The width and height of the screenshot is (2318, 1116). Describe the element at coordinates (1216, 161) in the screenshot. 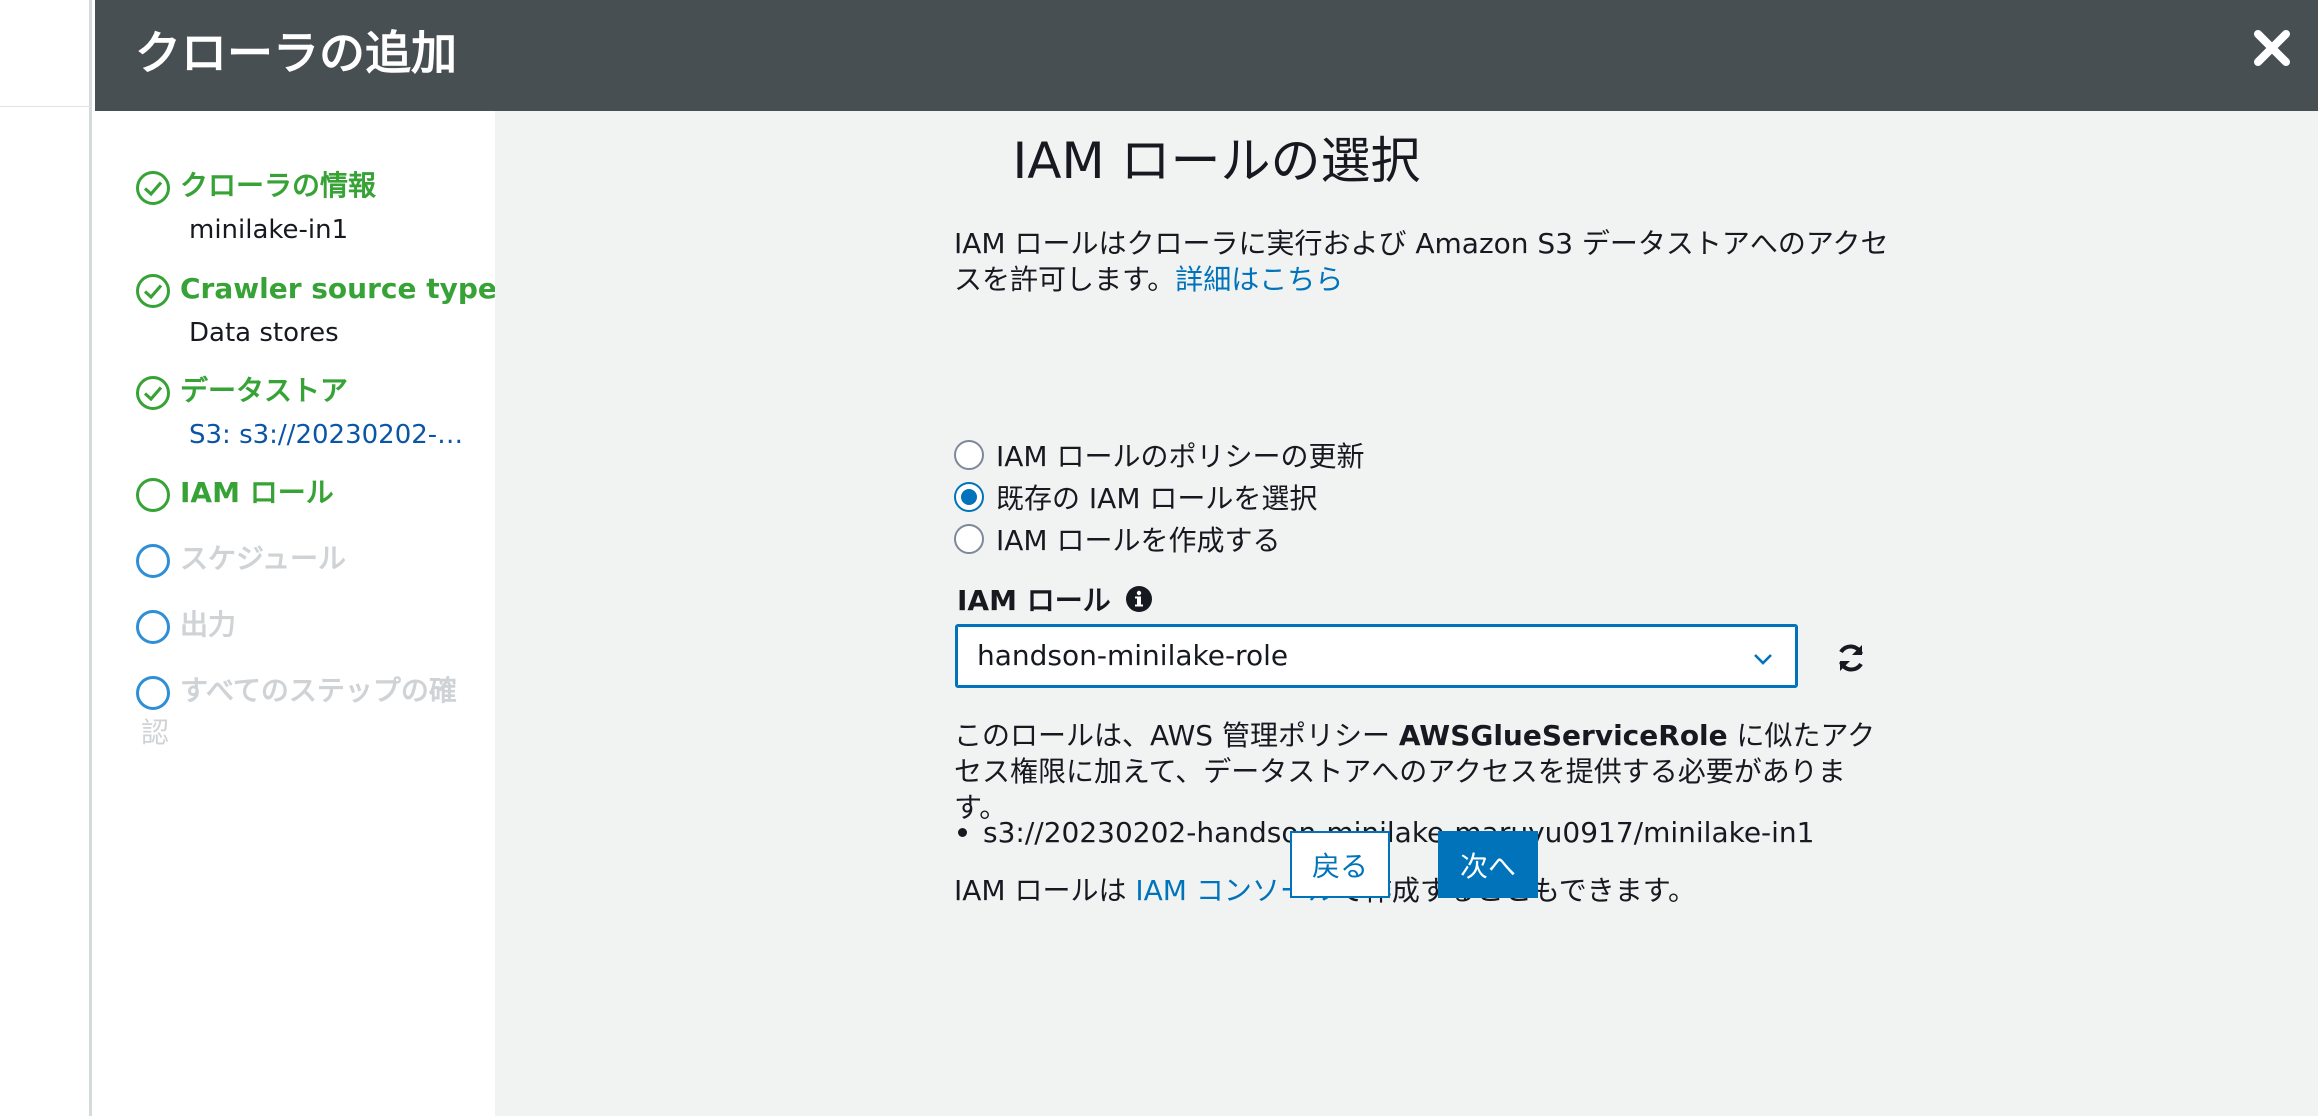

I see `page-title: IAM ロールの選択` at that location.